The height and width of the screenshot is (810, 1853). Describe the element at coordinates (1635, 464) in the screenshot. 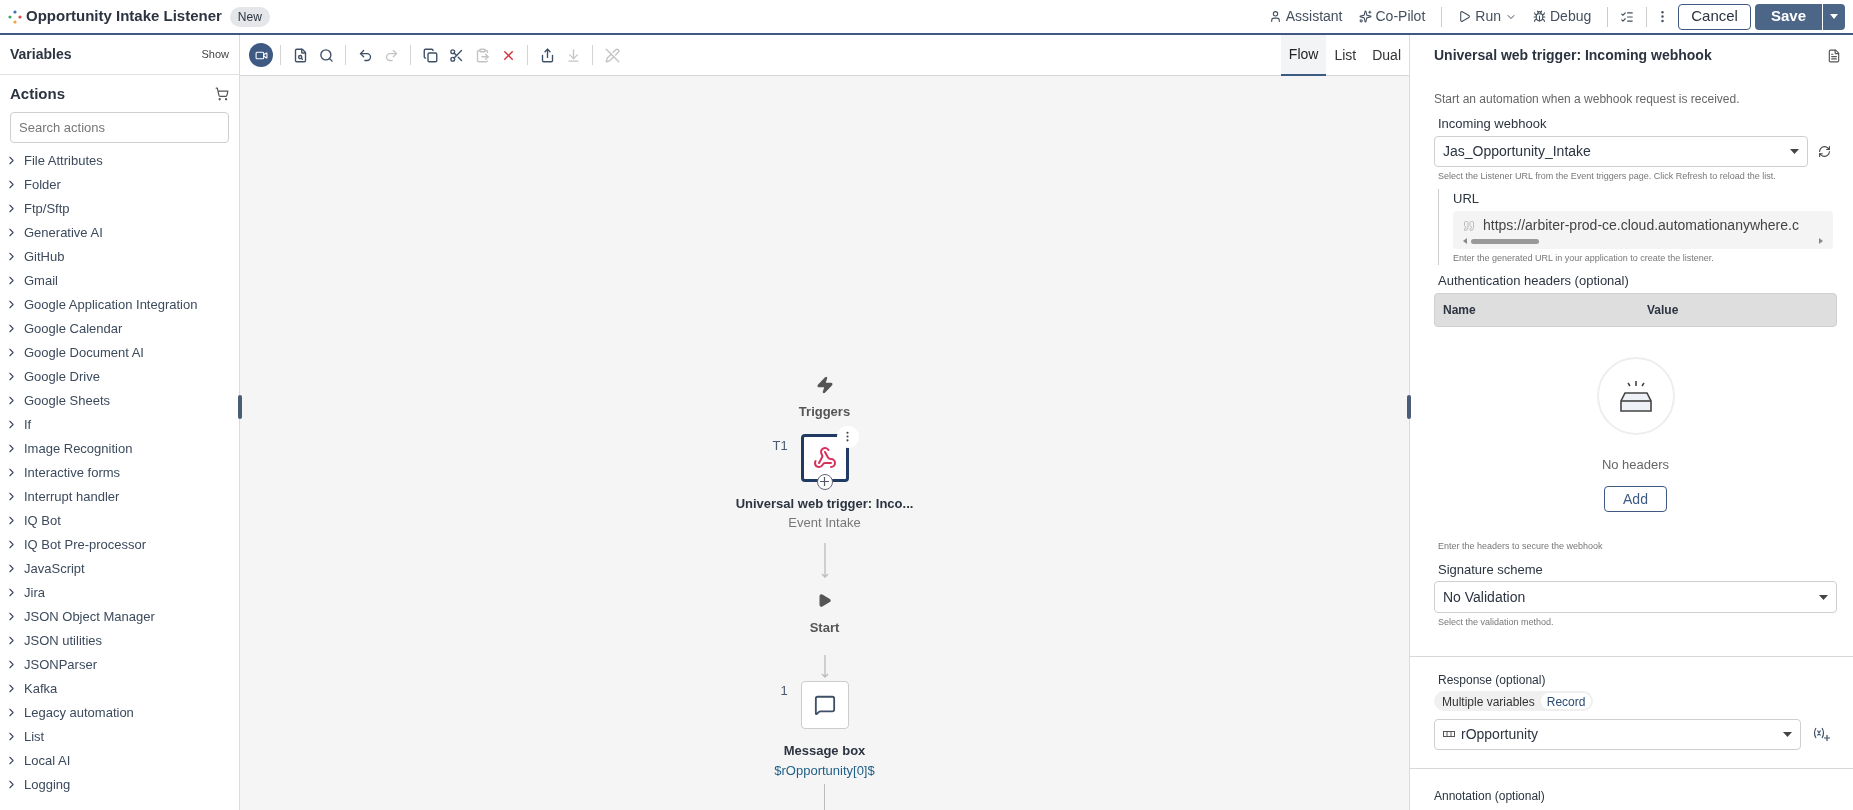

I see `empty-state-text: No headers` at that location.